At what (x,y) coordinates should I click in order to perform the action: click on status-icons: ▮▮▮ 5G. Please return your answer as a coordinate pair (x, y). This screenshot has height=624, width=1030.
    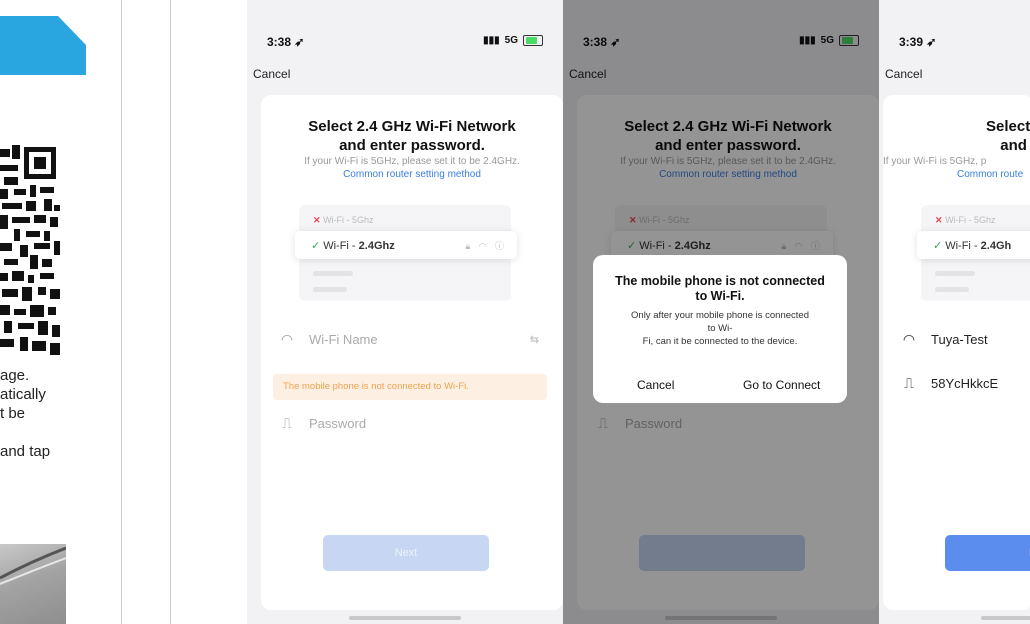
    Looking at the image, I should click on (513, 40).